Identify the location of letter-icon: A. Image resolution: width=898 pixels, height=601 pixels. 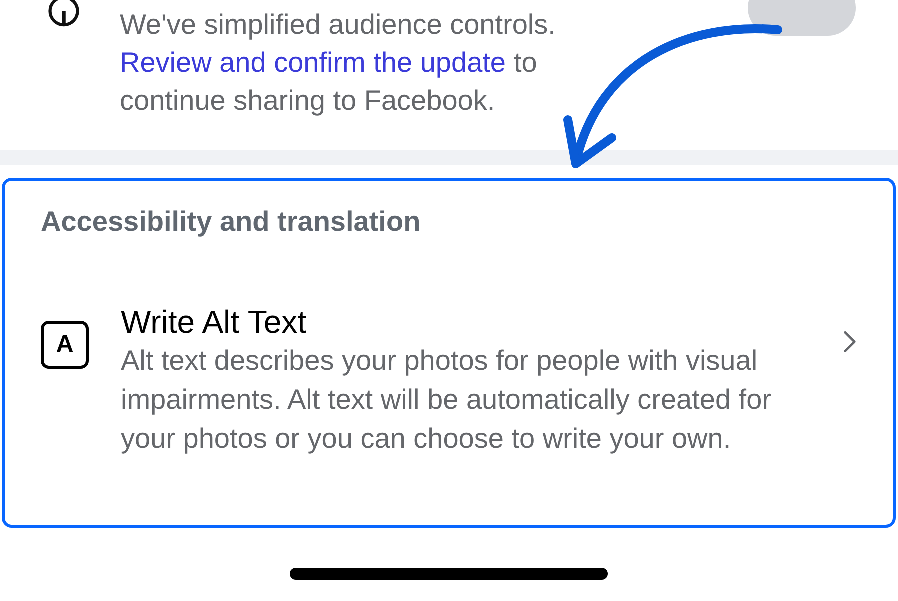
(65, 345).